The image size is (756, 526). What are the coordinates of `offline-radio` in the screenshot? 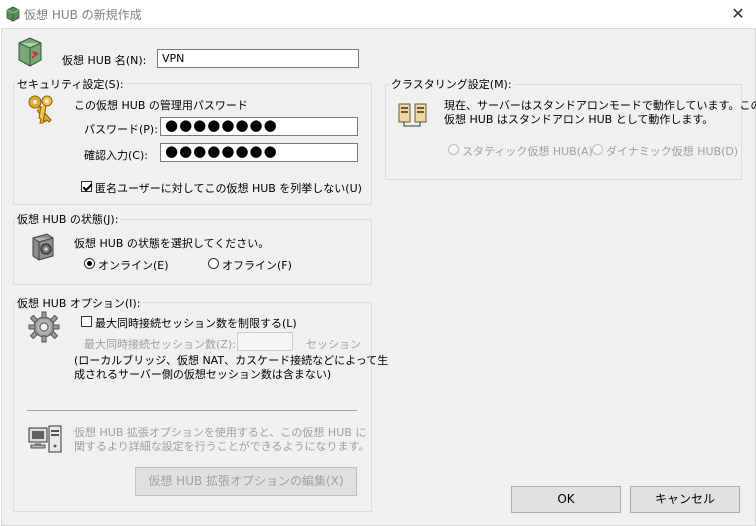 It's located at (213, 263).